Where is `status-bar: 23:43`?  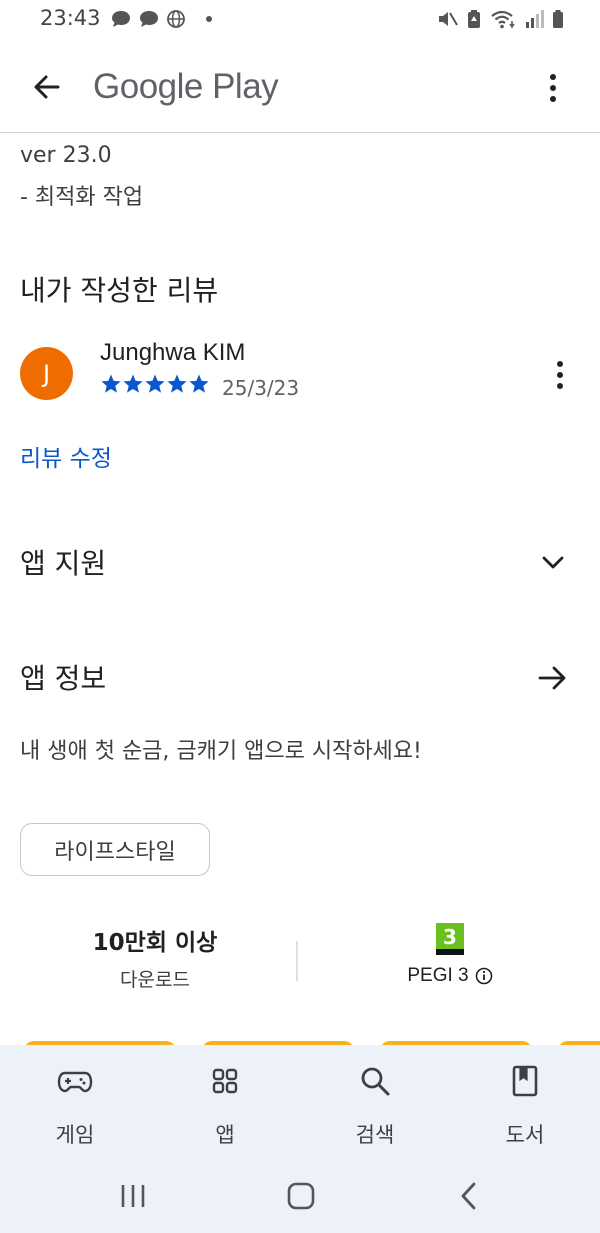
status-bar: 23:43 is located at coordinates (300, 20).